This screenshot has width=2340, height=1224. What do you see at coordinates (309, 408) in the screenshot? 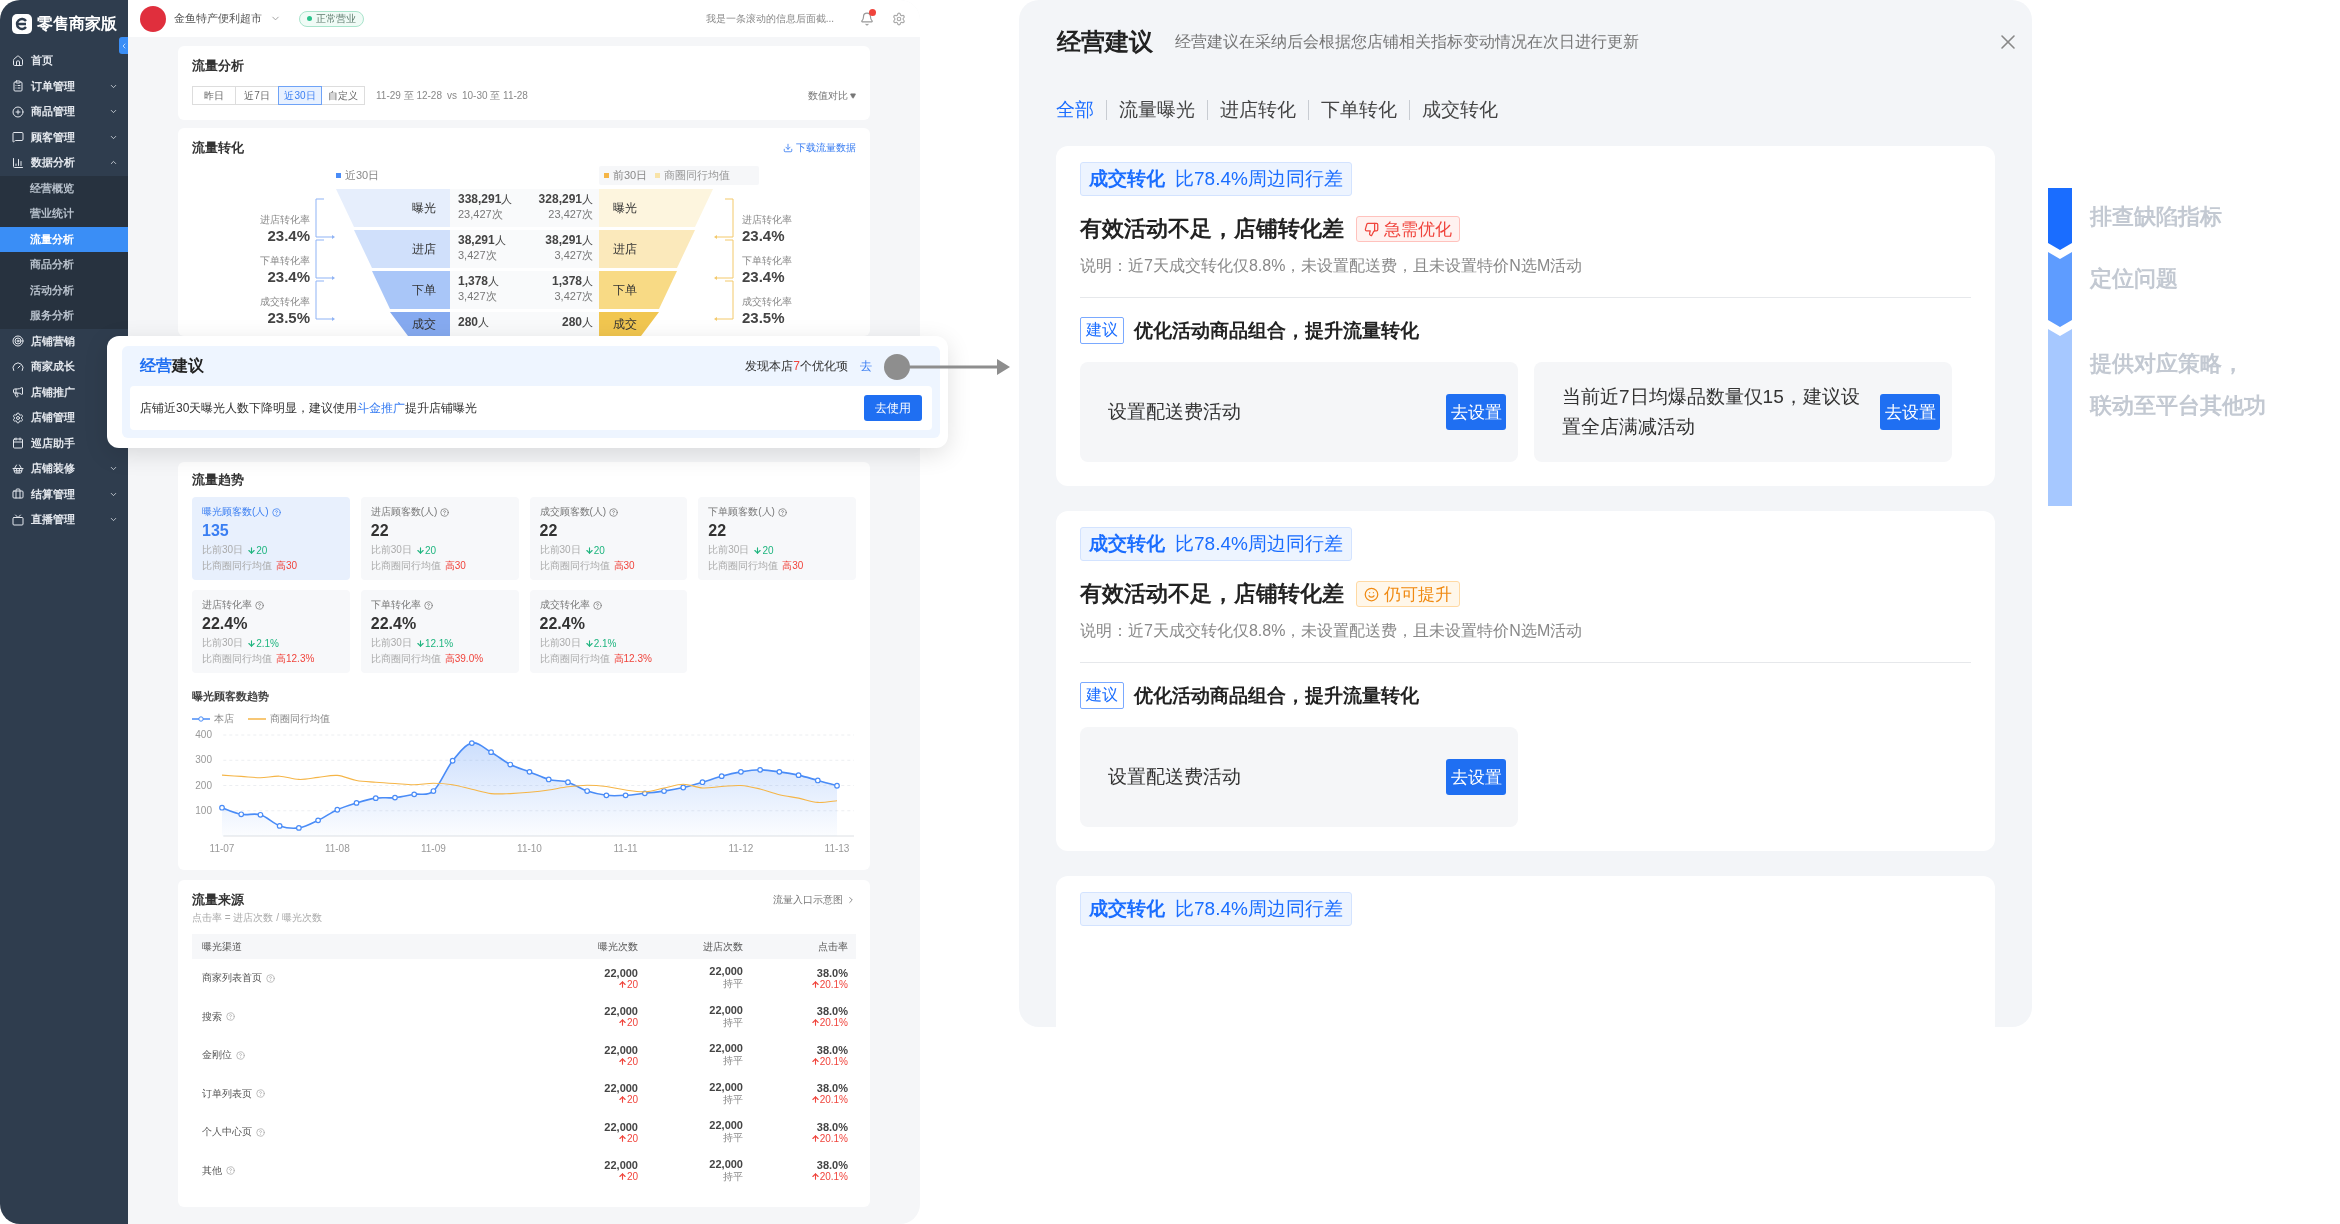
I see `advice-message: 店铺近30天曝光人数下降明显，建议使用斗金推广提升店铺曝光` at bounding box center [309, 408].